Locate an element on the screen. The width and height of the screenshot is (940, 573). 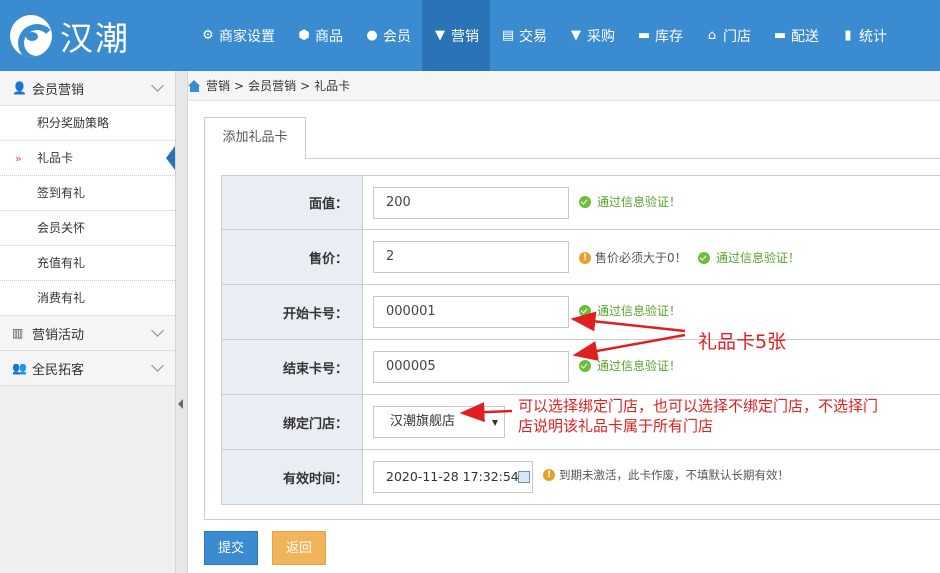
nav-item-products: ⬢ 商品 is located at coordinates (320, 35).